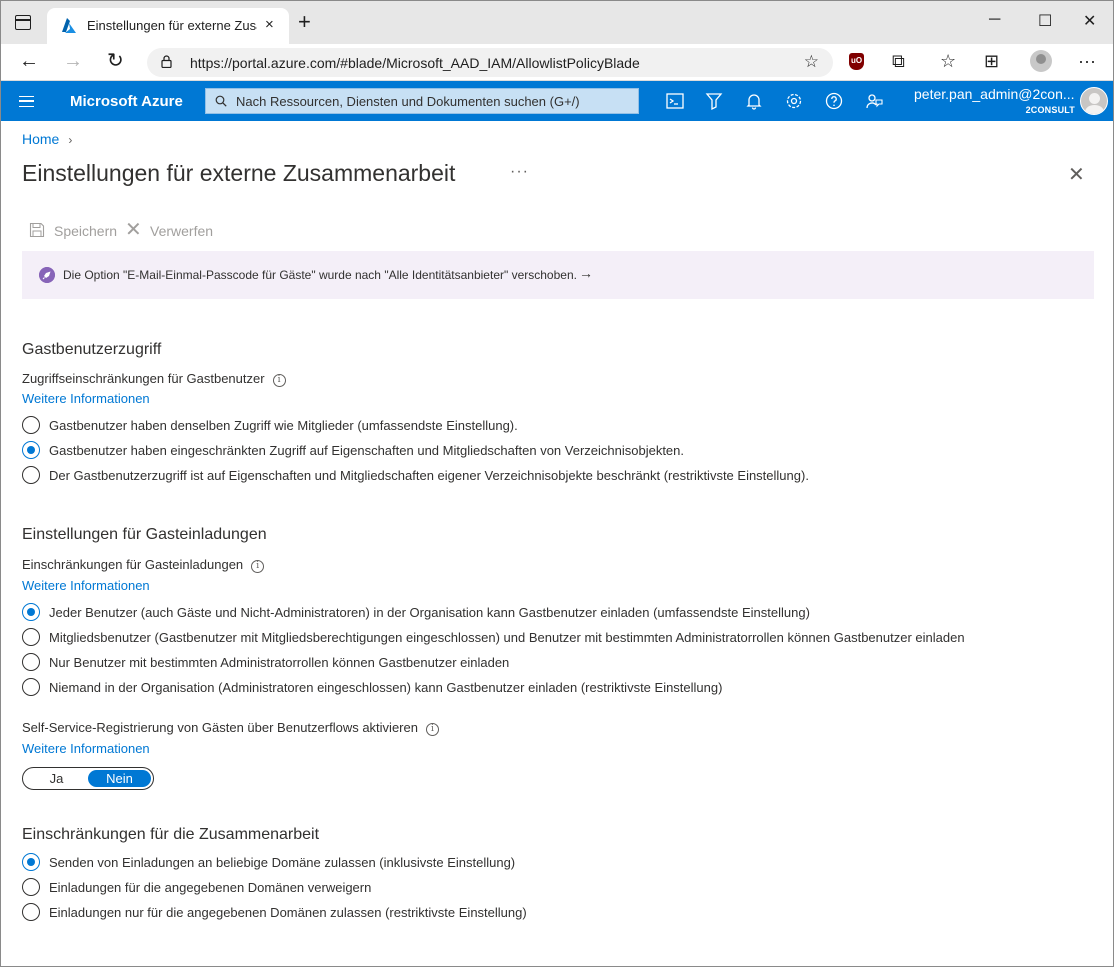  What do you see at coordinates (1041, 61) in the screenshot?
I see `browser-profile-icon` at bounding box center [1041, 61].